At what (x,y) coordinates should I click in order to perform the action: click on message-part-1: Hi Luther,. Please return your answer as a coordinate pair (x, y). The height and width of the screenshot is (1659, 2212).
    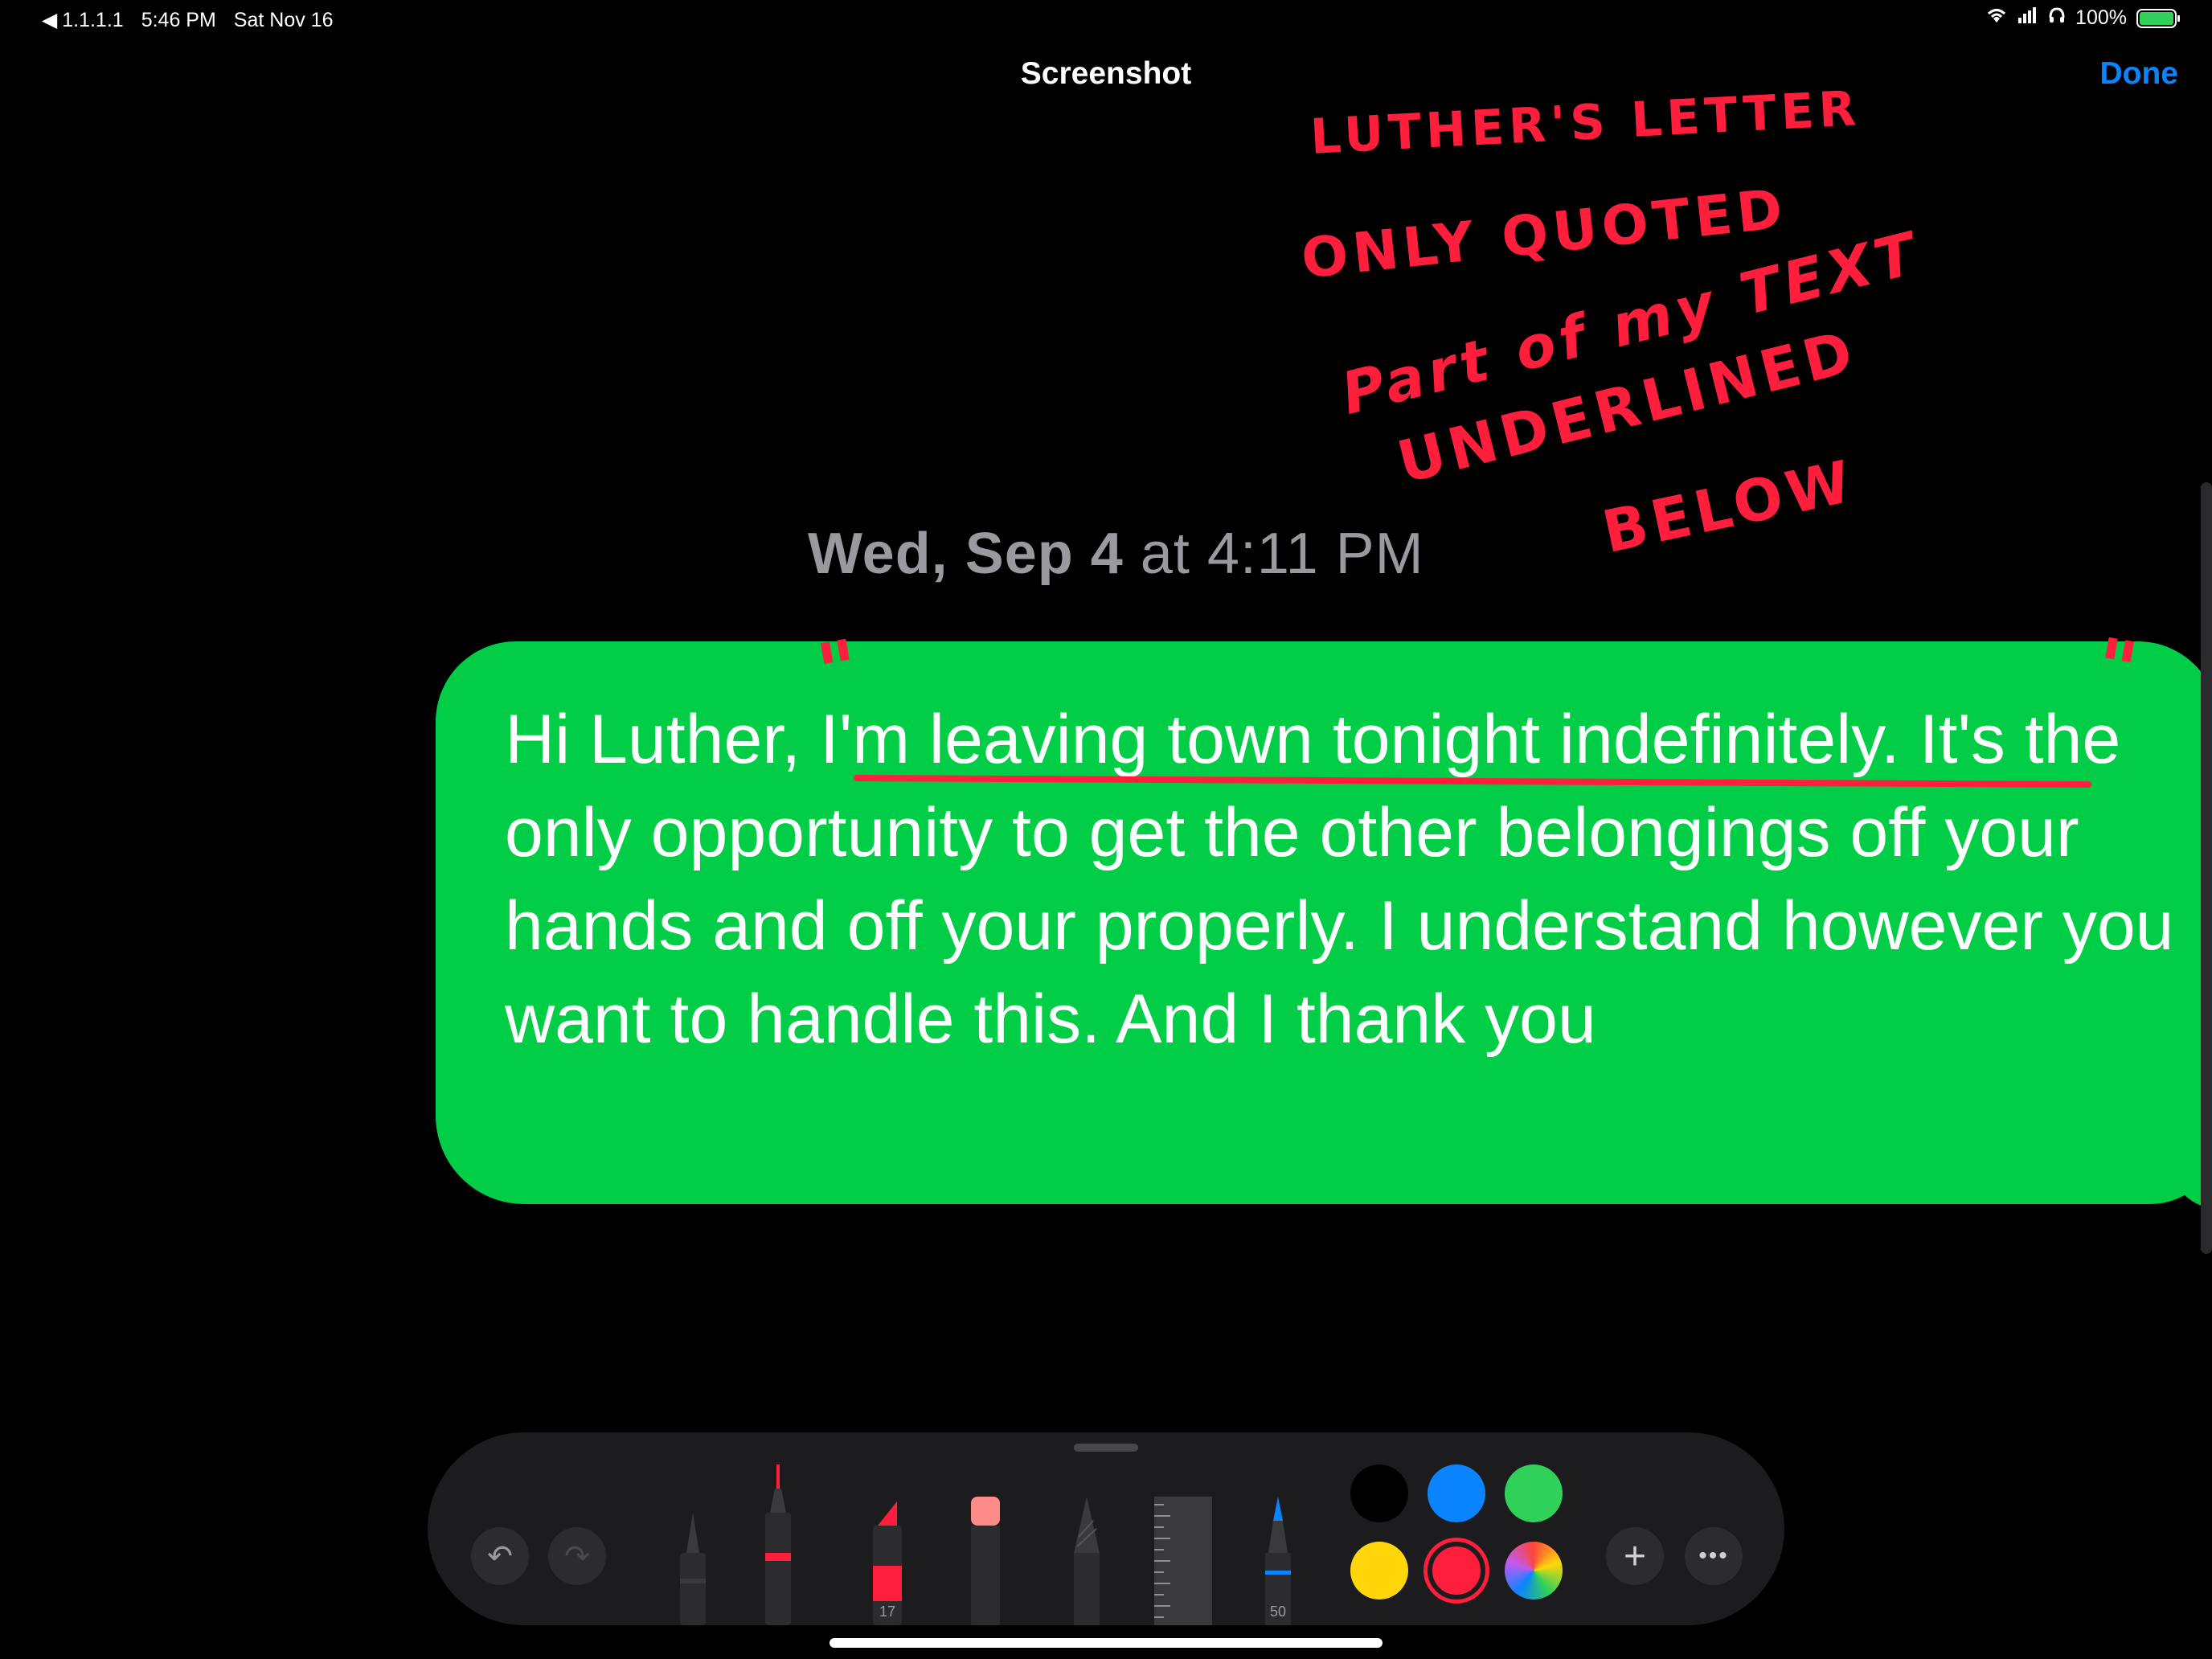
    Looking at the image, I should click on (662, 739).